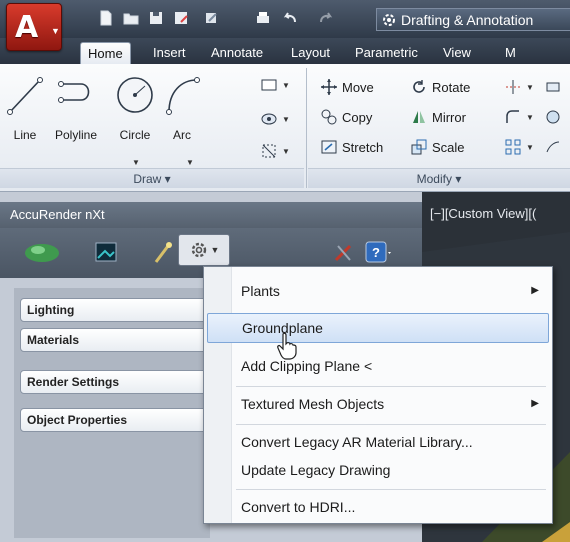 The height and width of the screenshot is (542, 570). I want to click on scale-button: Scale, so click(437, 147).